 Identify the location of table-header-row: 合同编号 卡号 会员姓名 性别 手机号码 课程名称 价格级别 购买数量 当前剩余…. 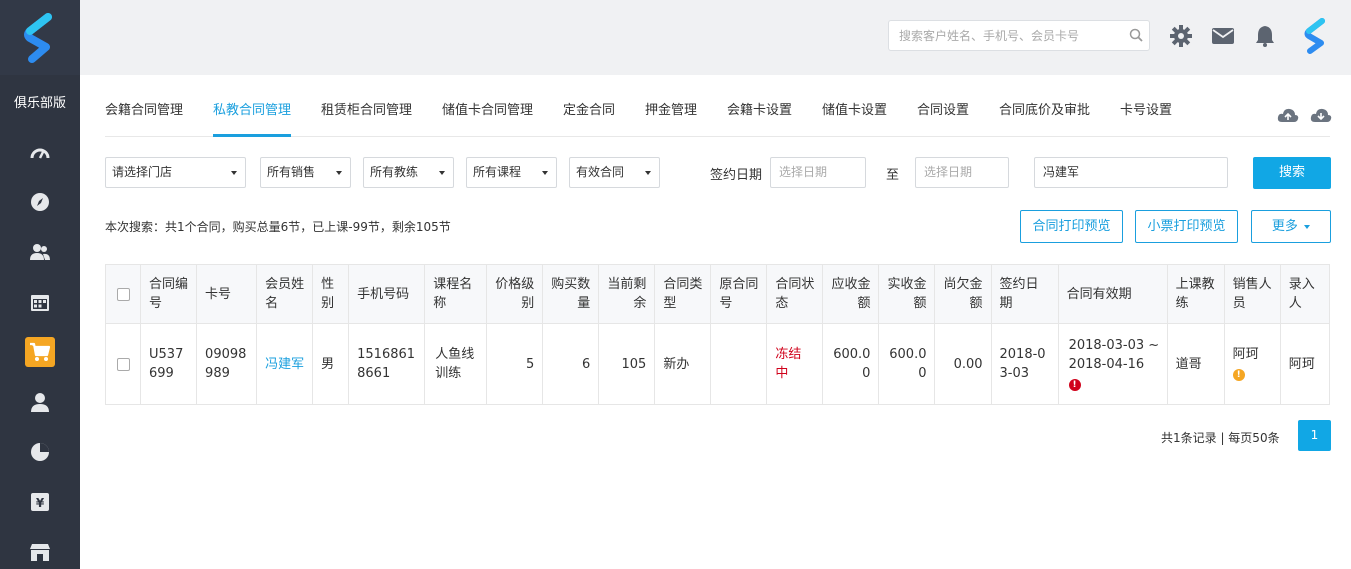
(717, 294).